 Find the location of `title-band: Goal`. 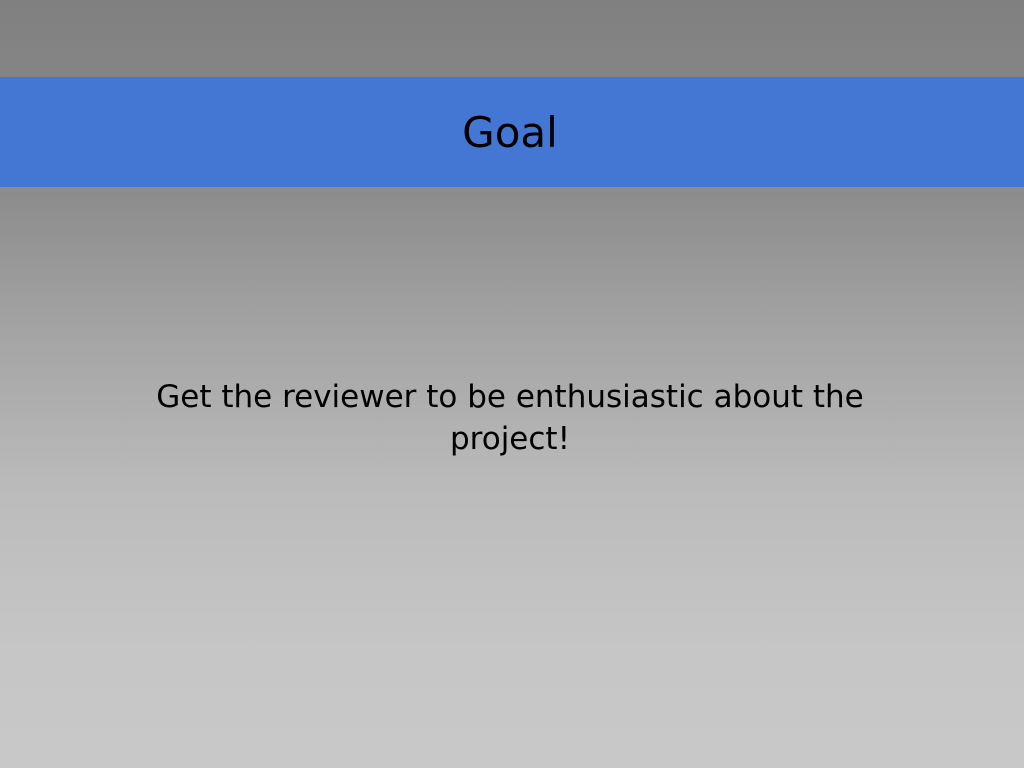

title-band: Goal is located at coordinates (512, 132).